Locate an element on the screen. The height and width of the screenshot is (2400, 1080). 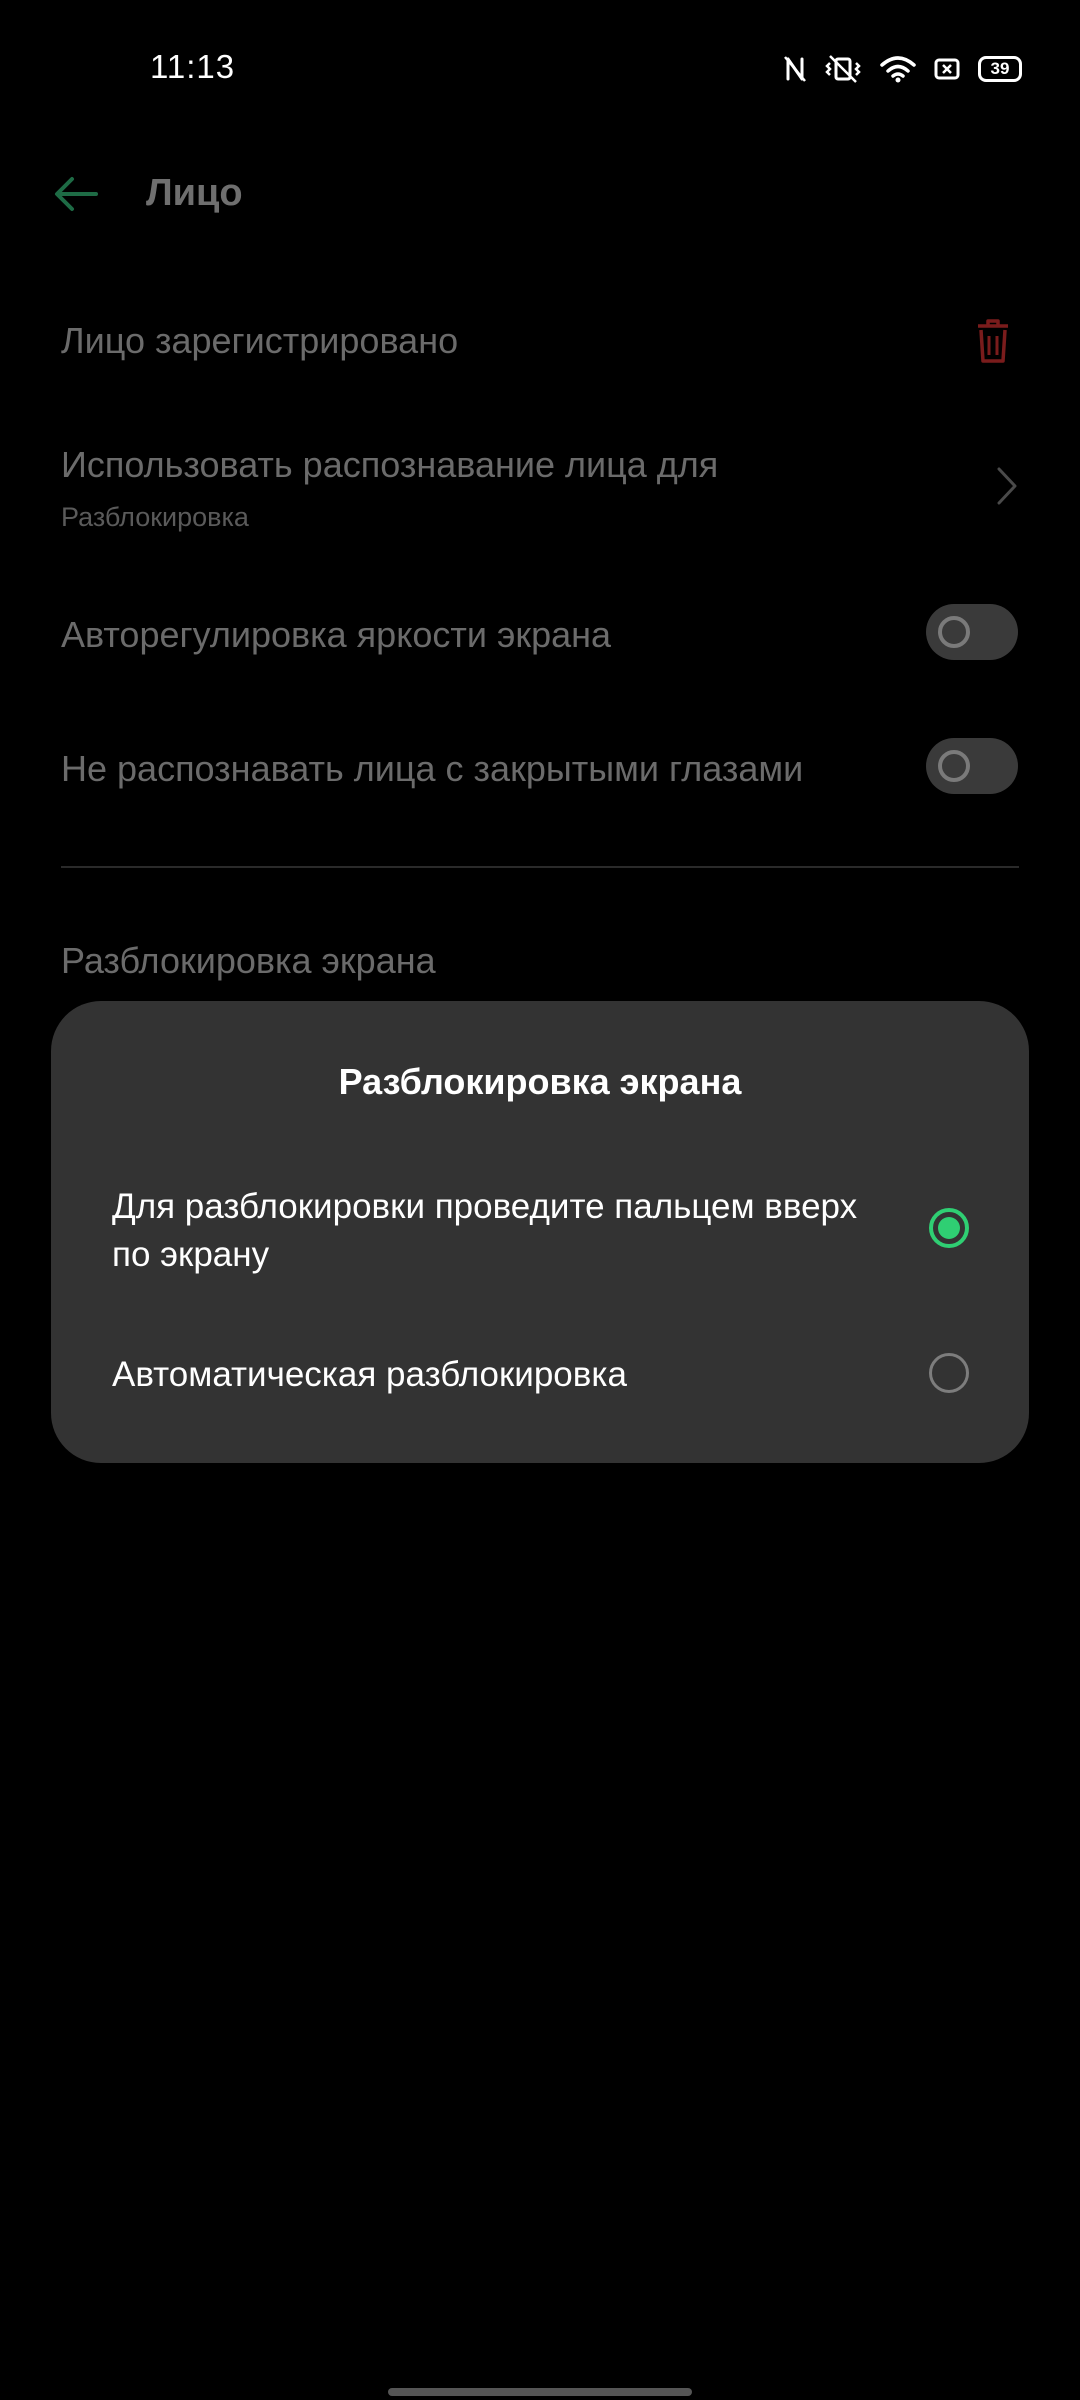
option-auto-unlock: Автоматическая разблокировка is located at coordinates (540, 1376).